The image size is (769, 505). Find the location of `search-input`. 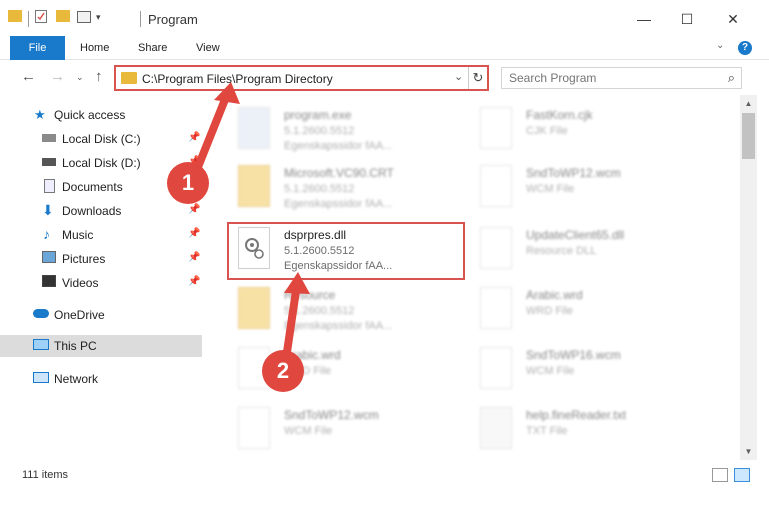

search-input is located at coordinates (614, 78).